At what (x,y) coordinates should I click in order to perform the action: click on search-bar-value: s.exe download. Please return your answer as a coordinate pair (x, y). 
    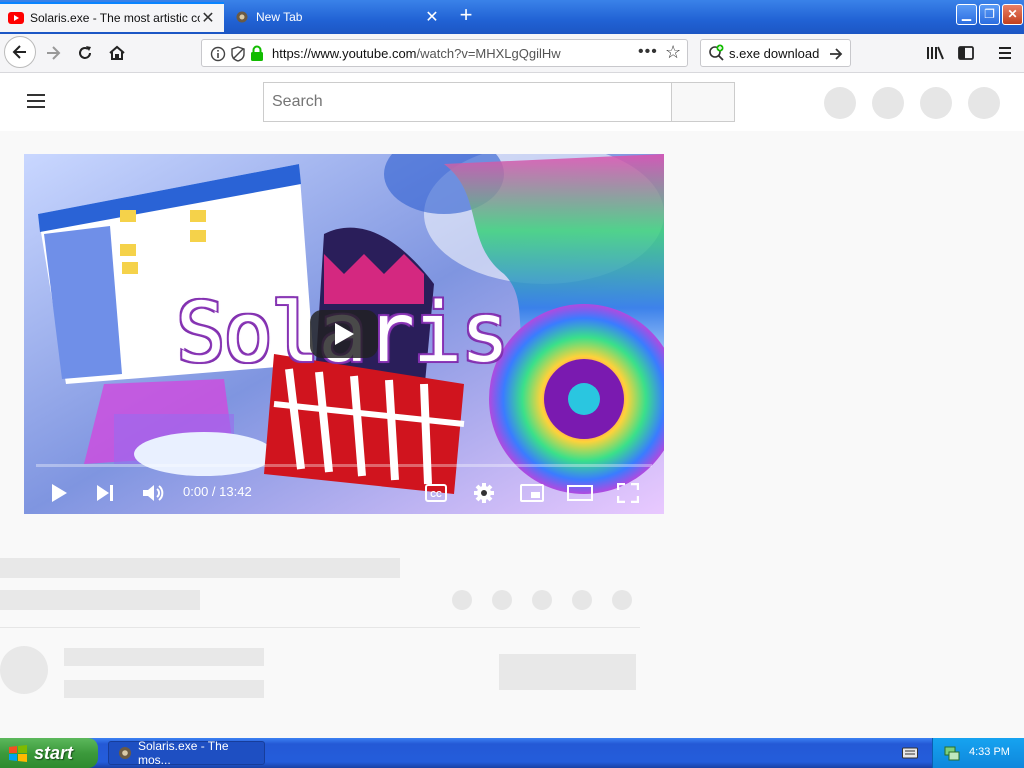
    Looking at the image, I should click on (774, 53).